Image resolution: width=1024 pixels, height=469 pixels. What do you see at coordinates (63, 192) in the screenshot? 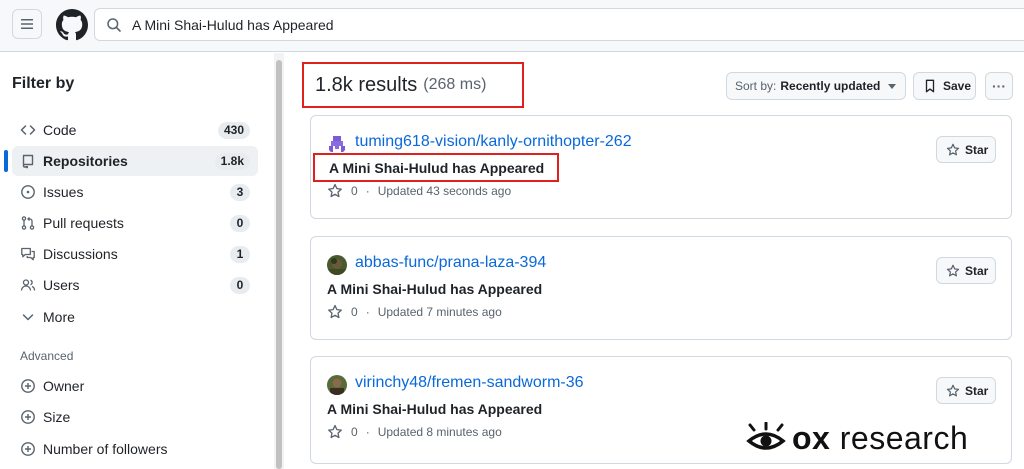
I see `sidebar-item-label: Issues` at bounding box center [63, 192].